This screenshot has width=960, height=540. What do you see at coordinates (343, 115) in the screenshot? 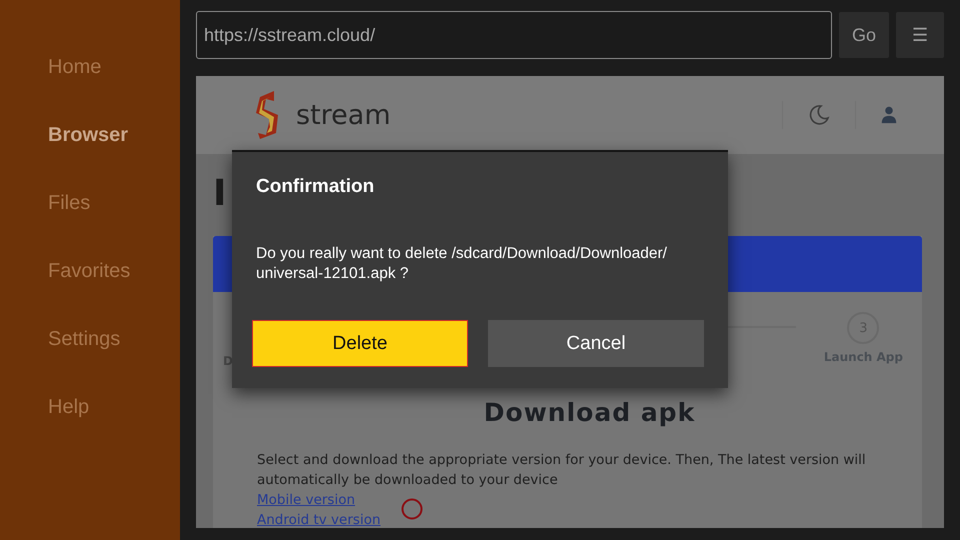
I see `site-name: stream` at bounding box center [343, 115].